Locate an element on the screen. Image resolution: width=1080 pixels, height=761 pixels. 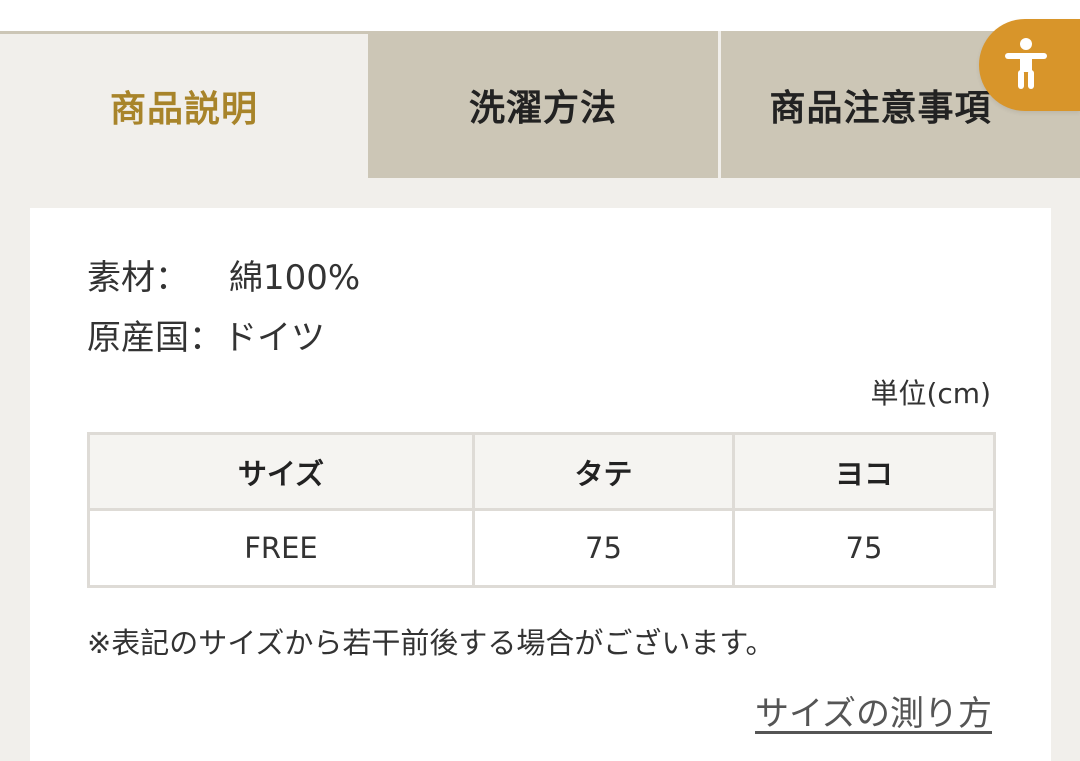
origin-row: 原産国： ドイツ is located at coordinates (206, 334).